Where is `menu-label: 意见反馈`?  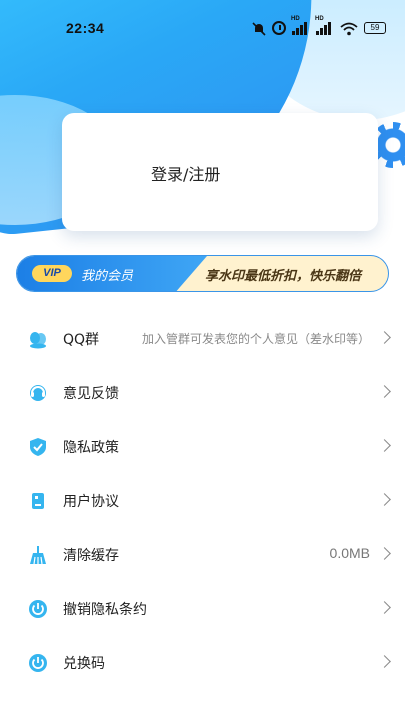 menu-label: 意见反馈 is located at coordinates (91, 394).